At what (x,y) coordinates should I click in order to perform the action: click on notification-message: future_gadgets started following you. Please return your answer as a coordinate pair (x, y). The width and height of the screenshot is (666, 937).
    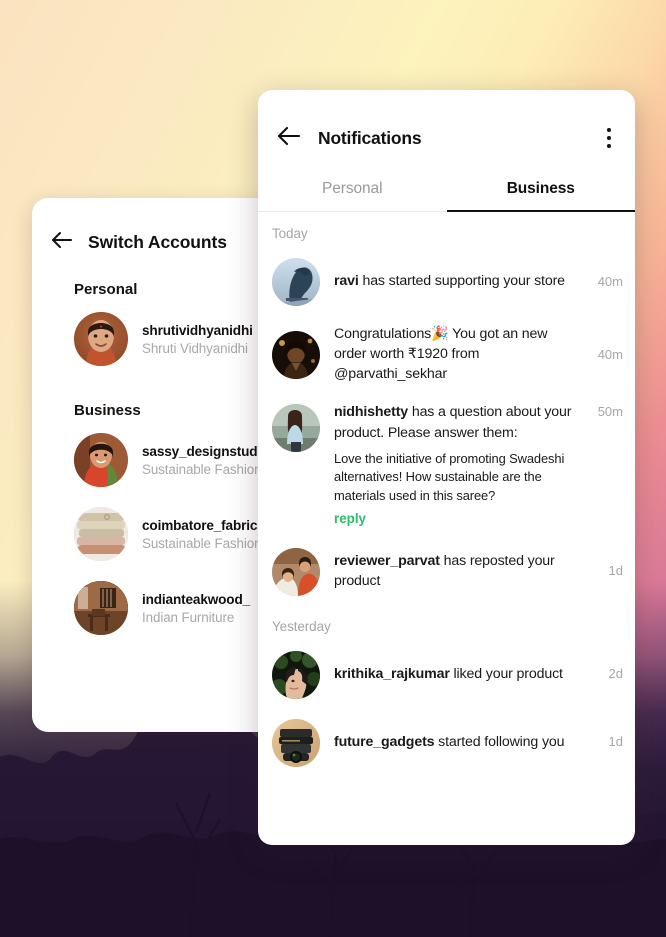
    Looking at the image, I should click on (461, 742).